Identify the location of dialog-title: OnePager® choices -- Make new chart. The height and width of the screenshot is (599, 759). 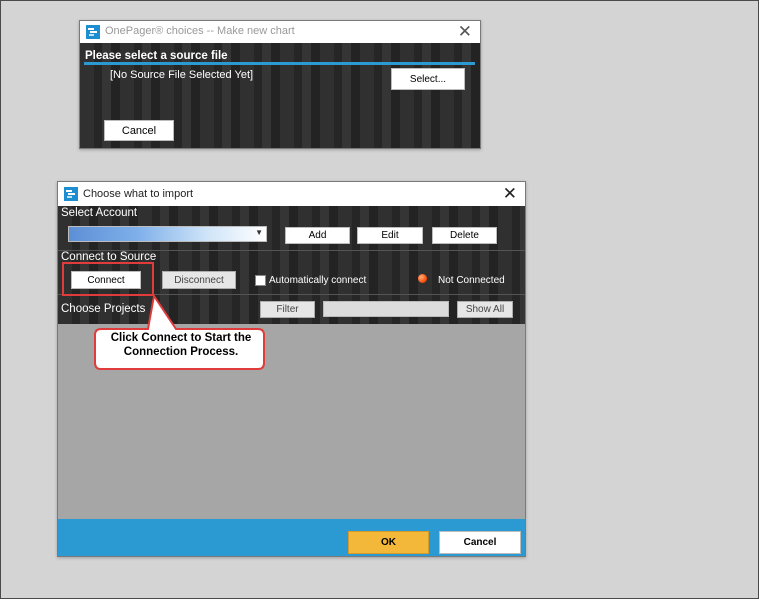
(200, 31).